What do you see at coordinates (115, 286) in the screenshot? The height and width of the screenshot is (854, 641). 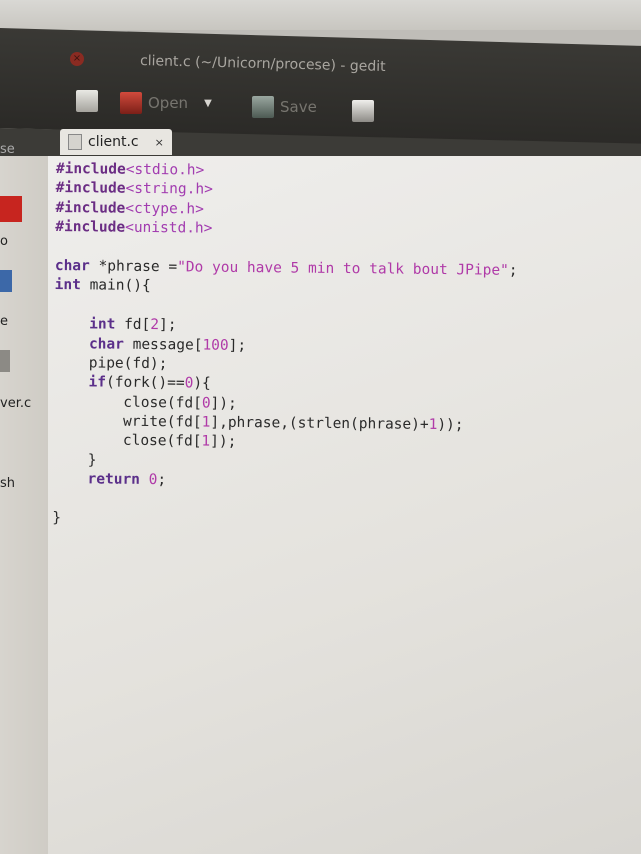 I see `code-token: main(){` at bounding box center [115, 286].